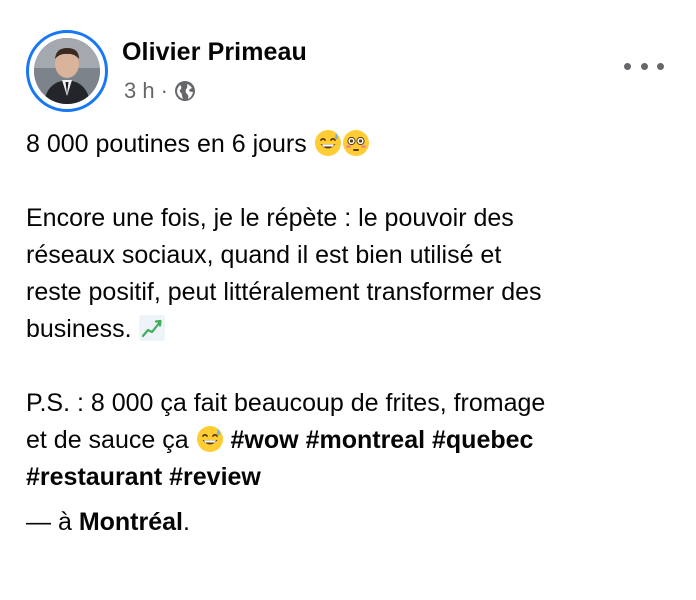  I want to click on post-time: 3 h, so click(139, 91).